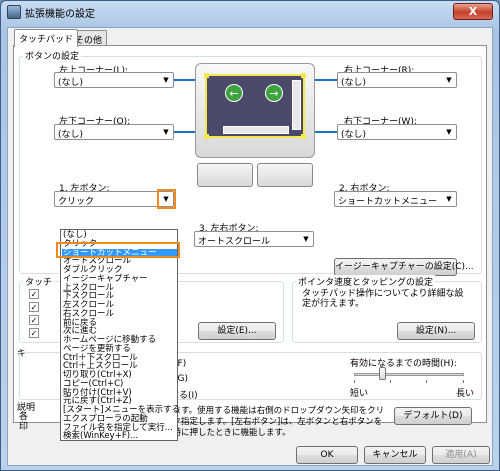 This screenshot has height=471, width=500. What do you see at coordinates (60, 14) in the screenshot?
I see `window-title: 拡張機能の設定` at bounding box center [60, 14].